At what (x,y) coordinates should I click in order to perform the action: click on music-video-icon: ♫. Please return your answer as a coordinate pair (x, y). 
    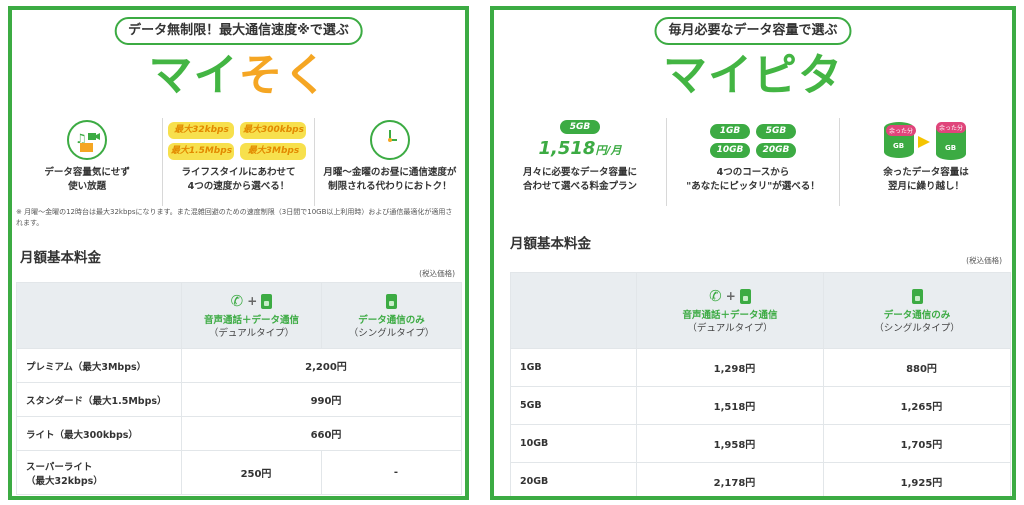
    Looking at the image, I should click on (87, 140).